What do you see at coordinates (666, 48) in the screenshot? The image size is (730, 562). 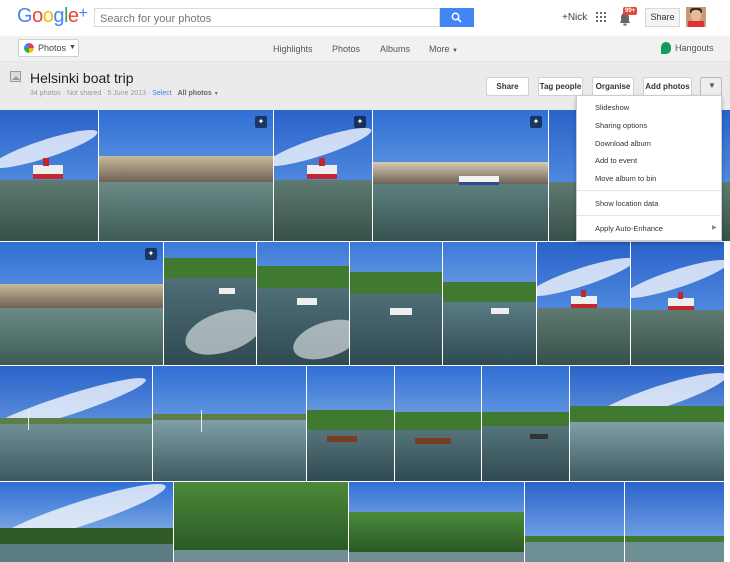 I see `hangouts-icon` at bounding box center [666, 48].